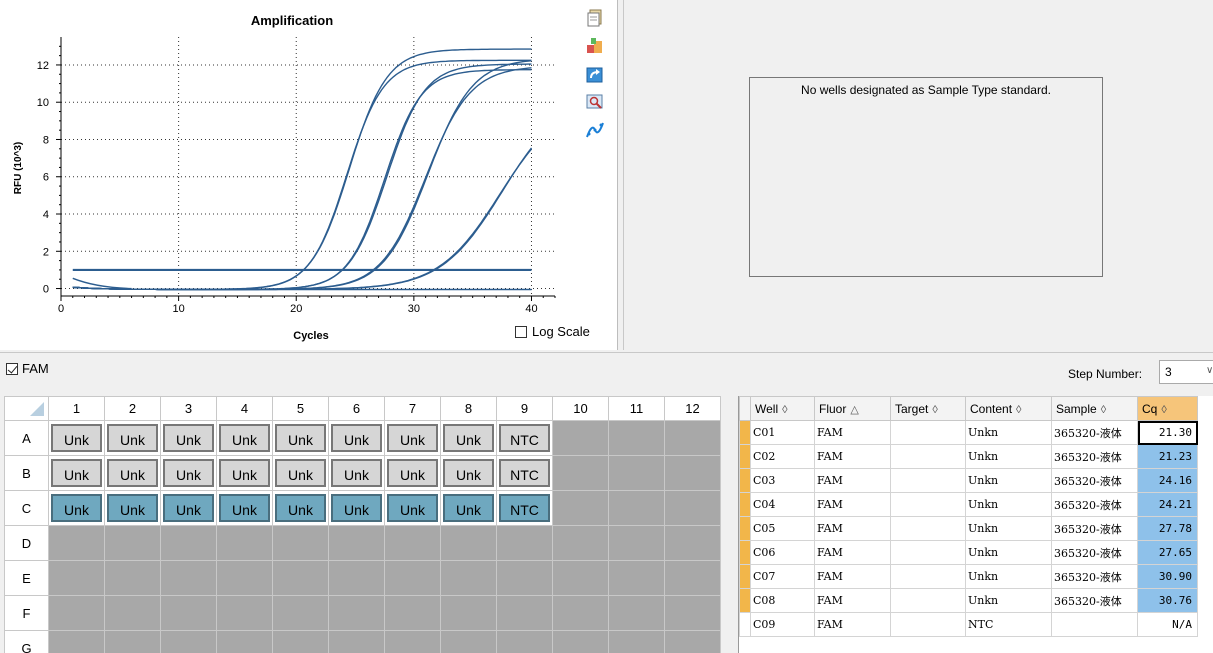 This screenshot has height=653, width=1213. What do you see at coordinates (692, 408) in the screenshot?
I see `plate-column-header: 12` at bounding box center [692, 408].